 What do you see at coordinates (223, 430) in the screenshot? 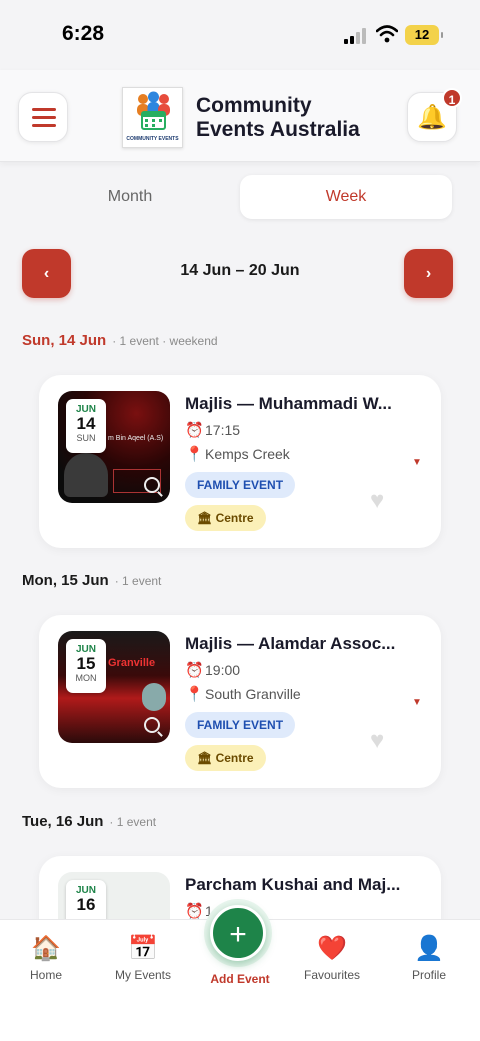
I see `event-time-value: 17:15` at bounding box center [223, 430].